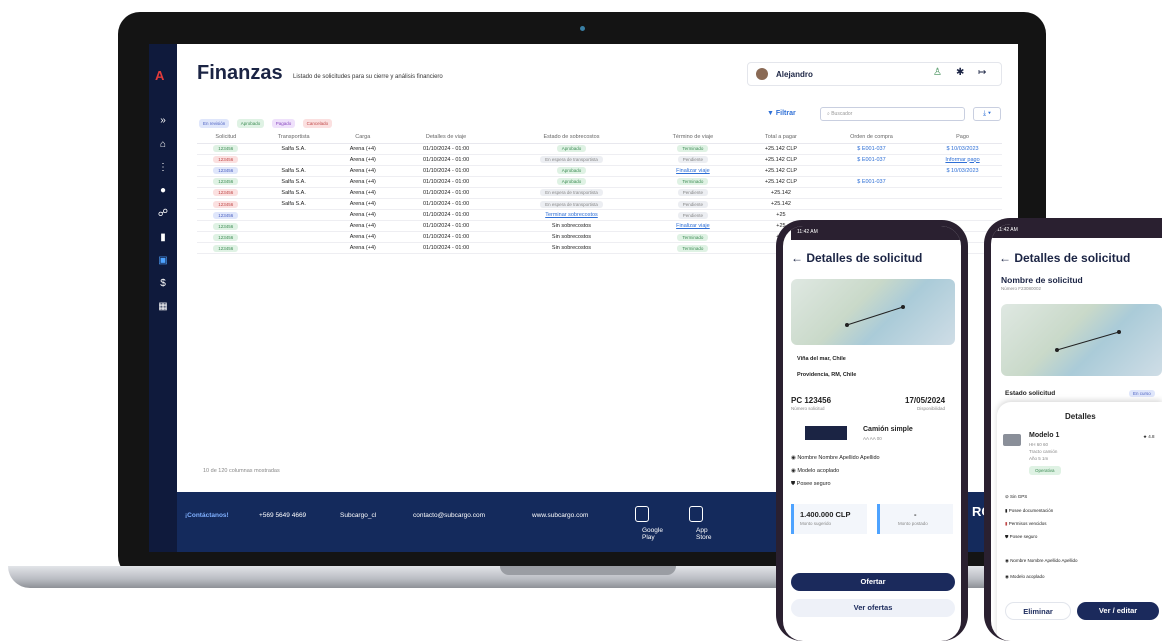 This screenshot has height=641, width=1162. What do you see at coordinates (163, 121) in the screenshot?
I see `chevrons-right-icon: »` at bounding box center [163, 121].